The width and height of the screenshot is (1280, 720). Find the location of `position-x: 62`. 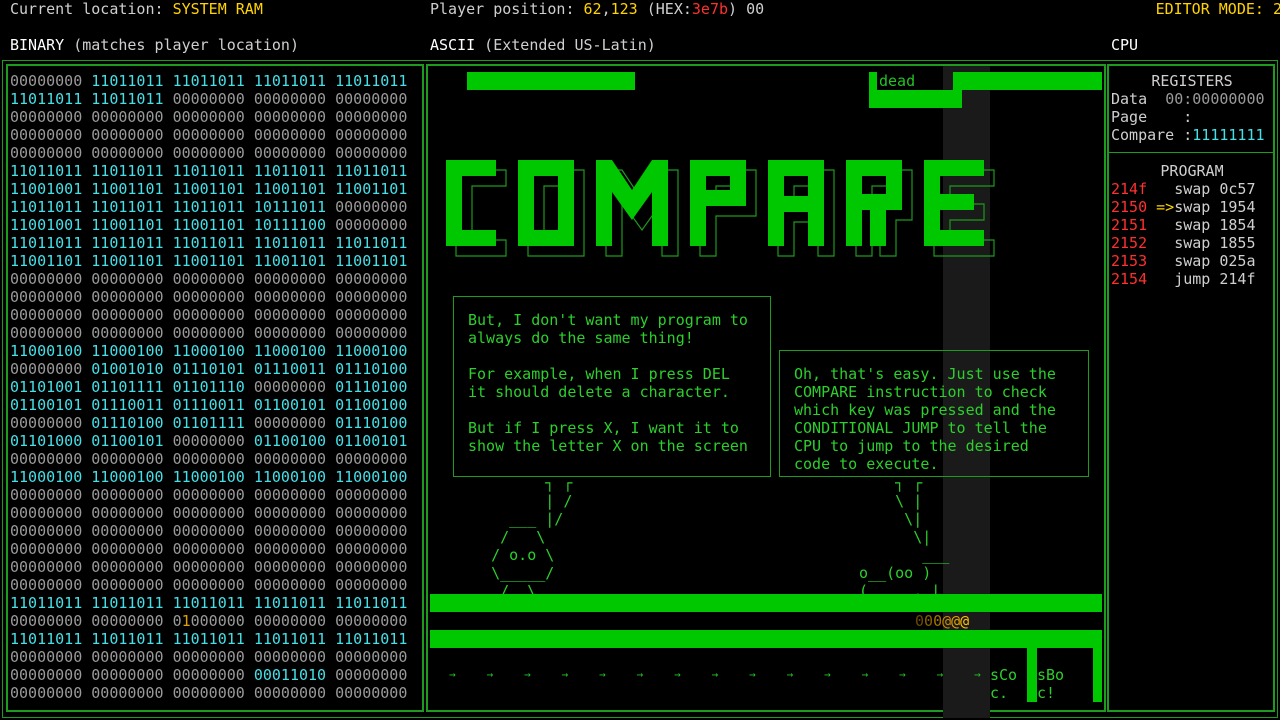

position-x: 62 is located at coordinates (592, 9).